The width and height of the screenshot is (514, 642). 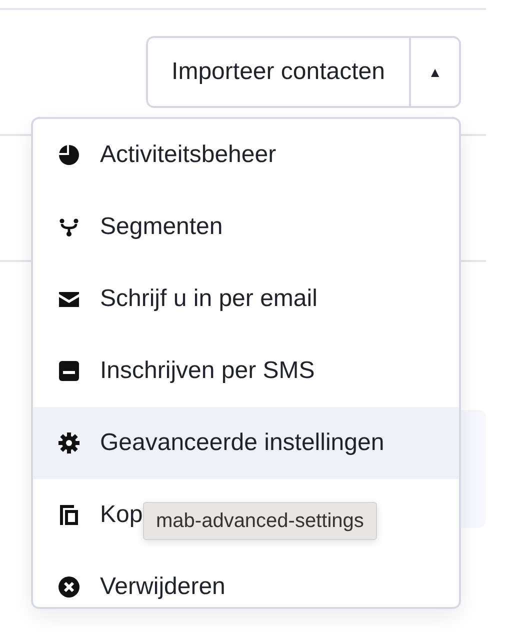 I want to click on menu-item: Inschrijven per SMS, so click(x=207, y=371).